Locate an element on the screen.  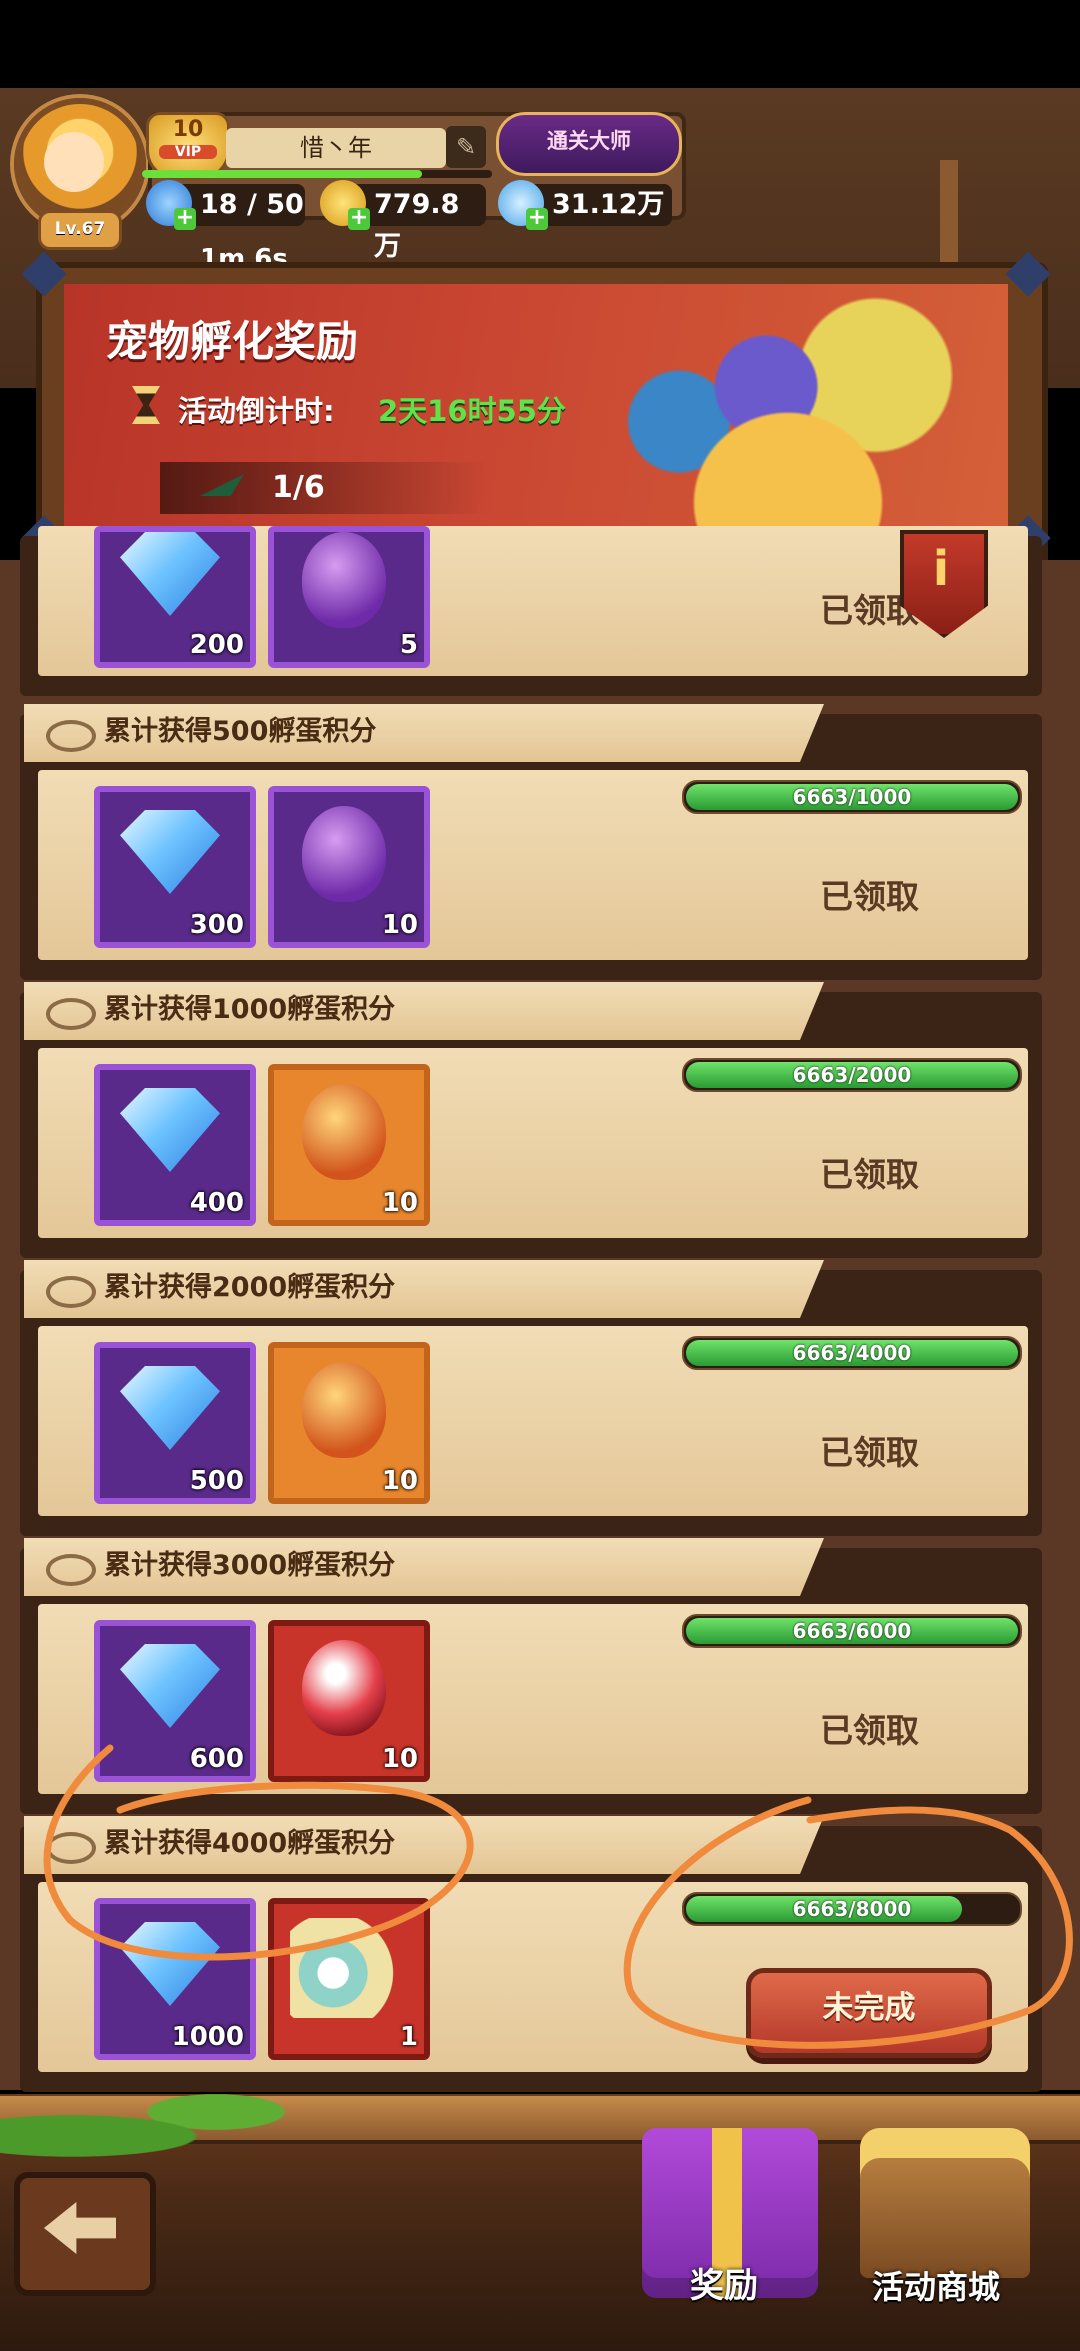
item-count: 5 is located at coordinates (408, 645).